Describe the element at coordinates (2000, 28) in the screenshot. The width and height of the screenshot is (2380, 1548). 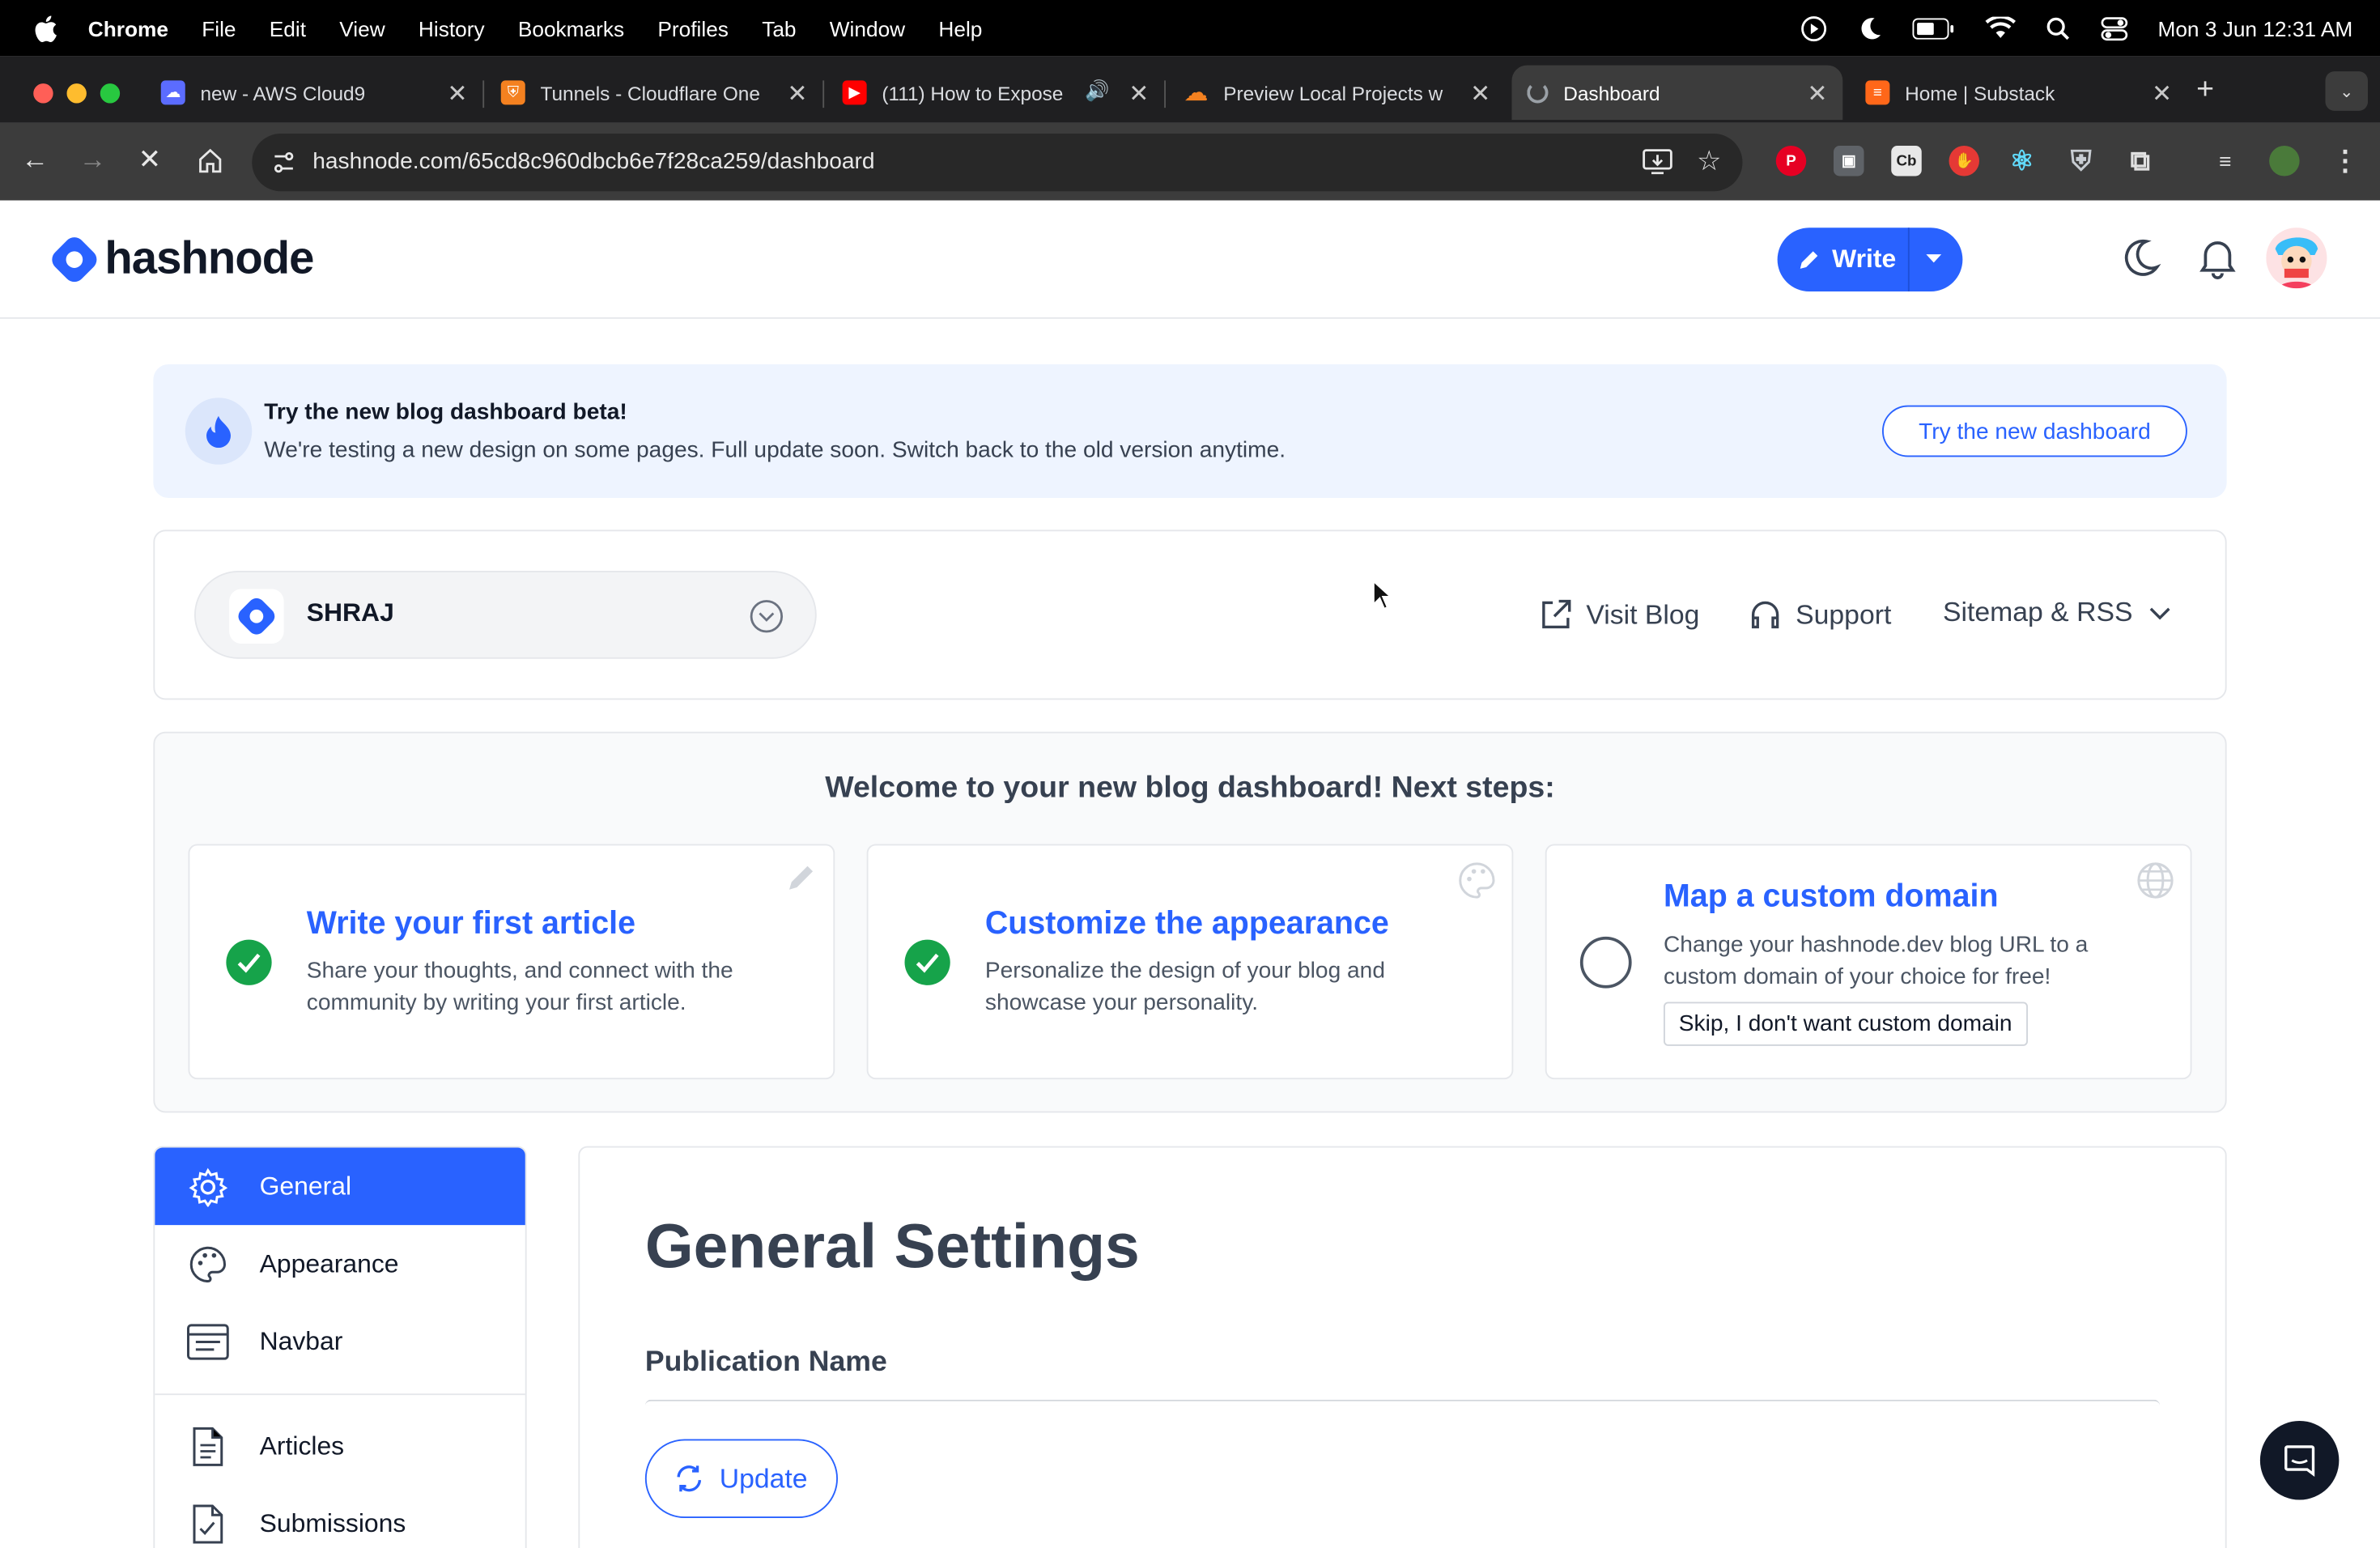
I see `wifi-icon` at that location.